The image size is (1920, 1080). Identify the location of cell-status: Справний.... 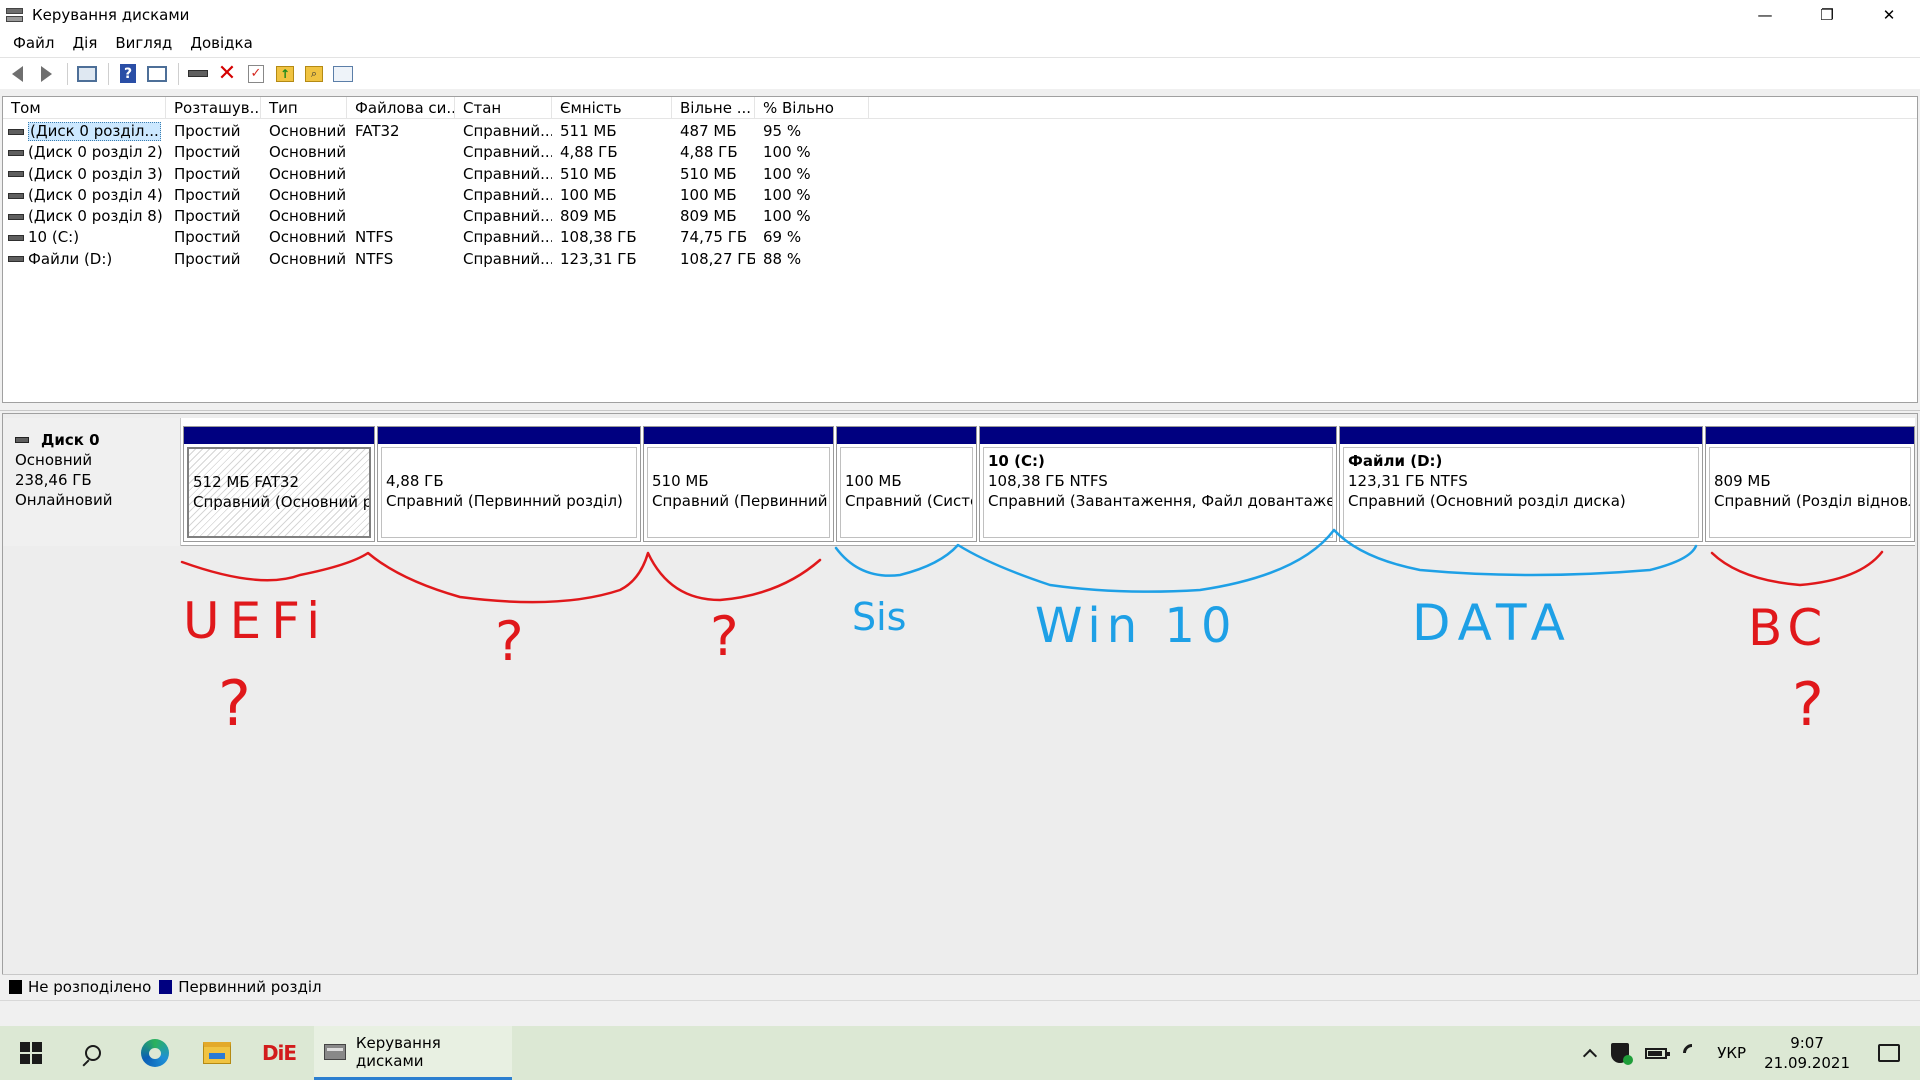
(507, 131).